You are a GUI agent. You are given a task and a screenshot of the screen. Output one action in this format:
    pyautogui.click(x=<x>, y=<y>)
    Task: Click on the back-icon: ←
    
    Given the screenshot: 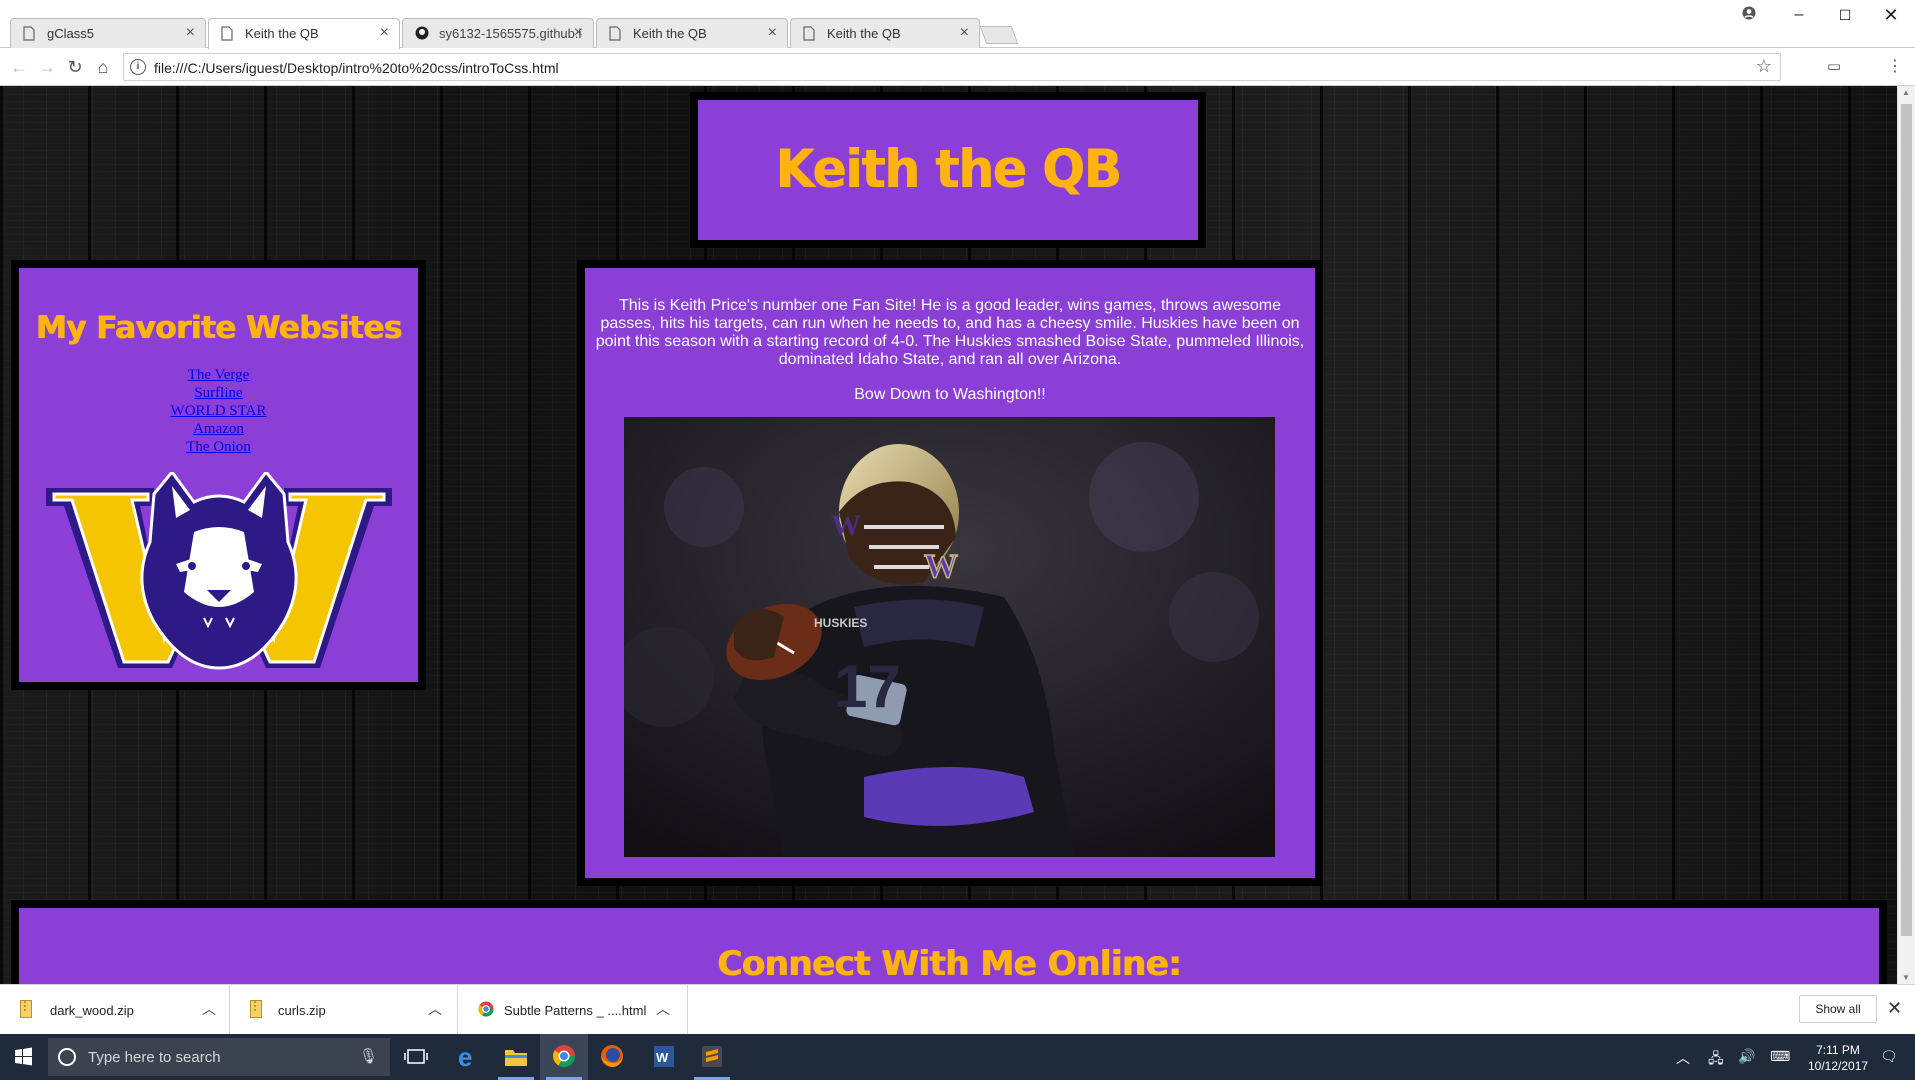 What is the action you would take?
    pyautogui.click(x=19, y=67)
    